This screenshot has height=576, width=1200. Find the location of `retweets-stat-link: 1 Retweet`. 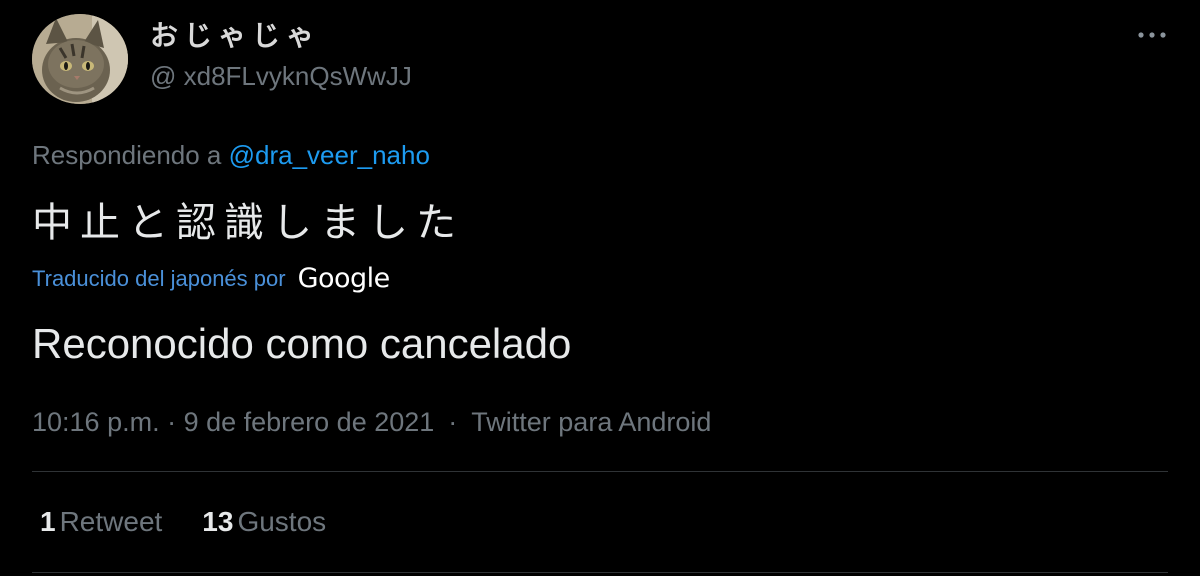

retweets-stat-link: 1 Retweet is located at coordinates (101, 522).